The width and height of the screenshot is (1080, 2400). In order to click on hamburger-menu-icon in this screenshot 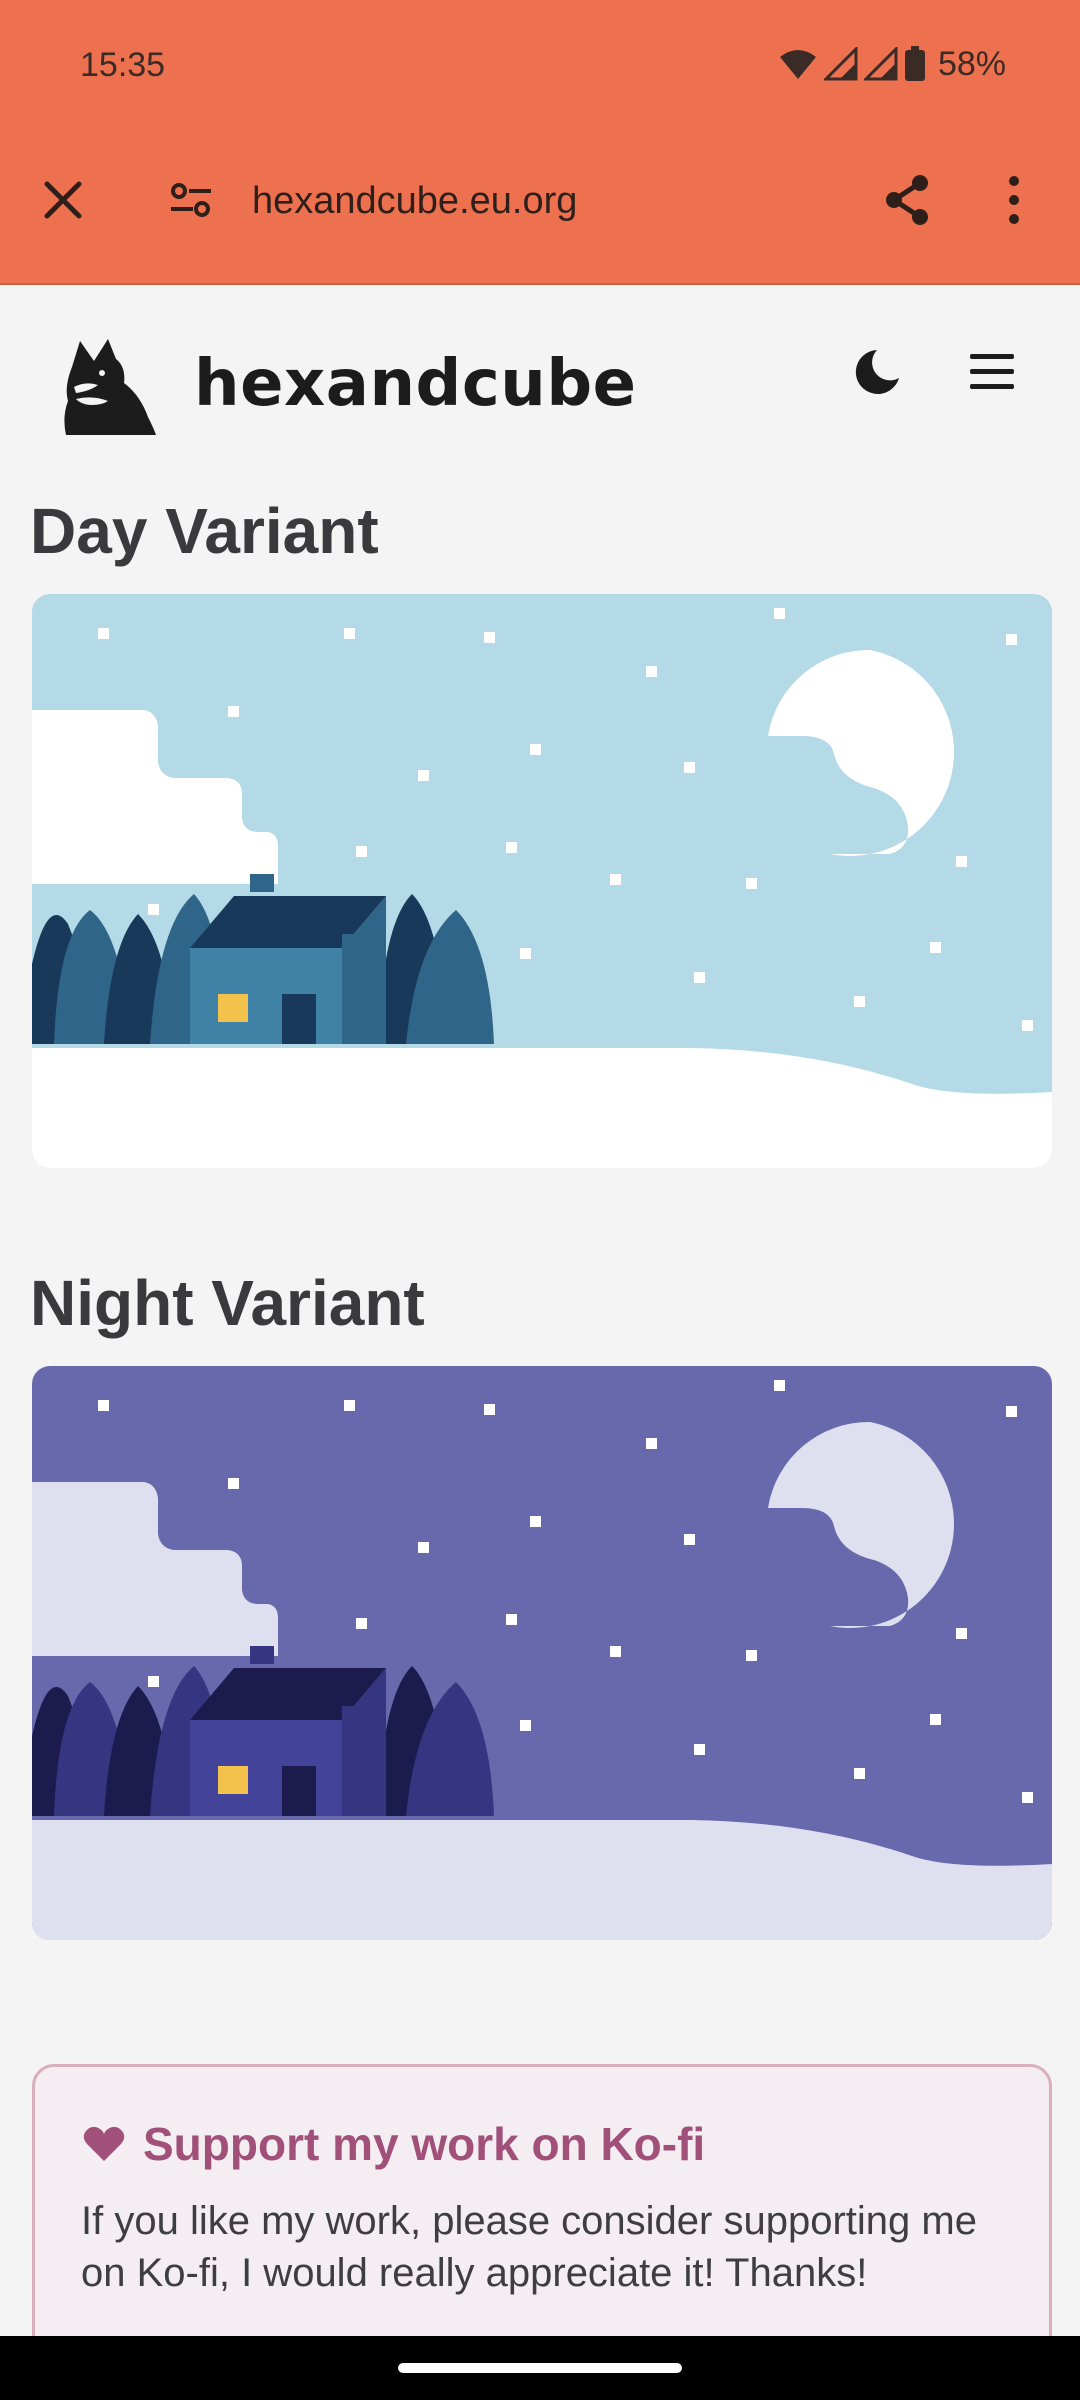, I will do `click(992, 371)`.